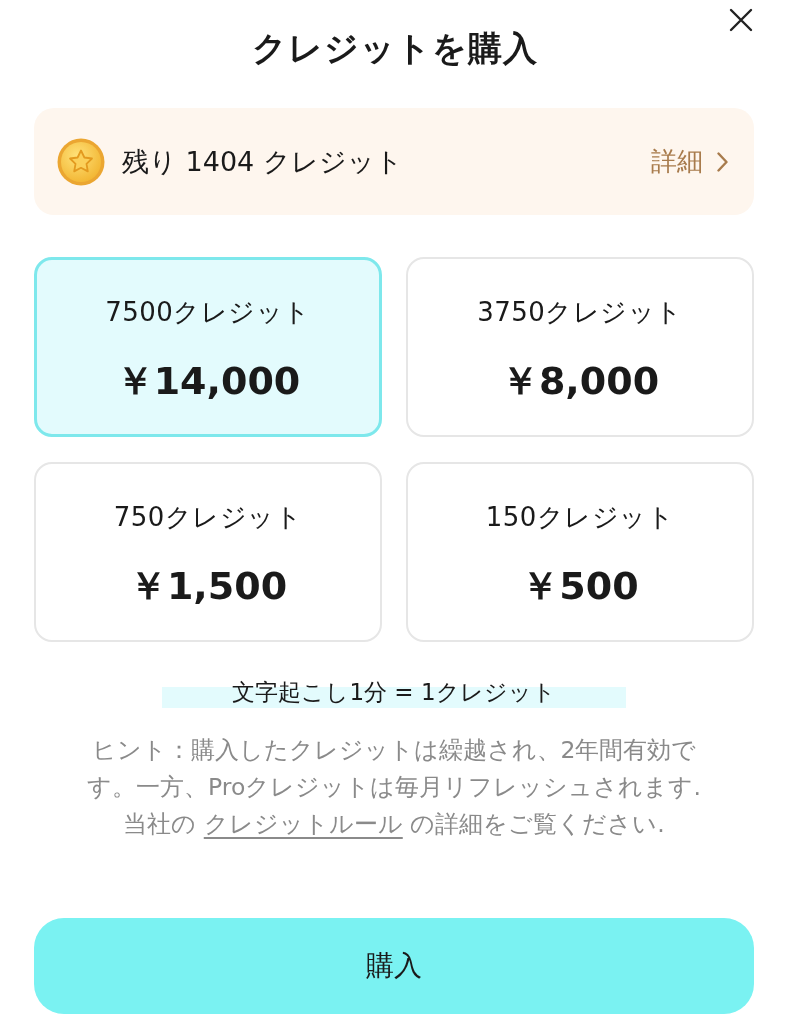 The image size is (789, 1024). What do you see at coordinates (580, 552) in the screenshot?
I see `credit-package-card: 150クレジット ￥500` at bounding box center [580, 552].